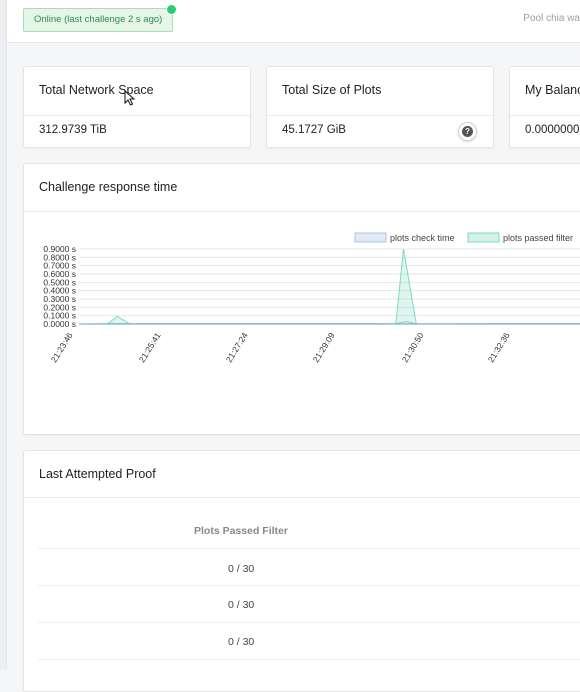 The height and width of the screenshot is (692, 580). Describe the element at coordinates (552, 130) in the screenshot. I see `stat-value: 0.0000000` at that location.